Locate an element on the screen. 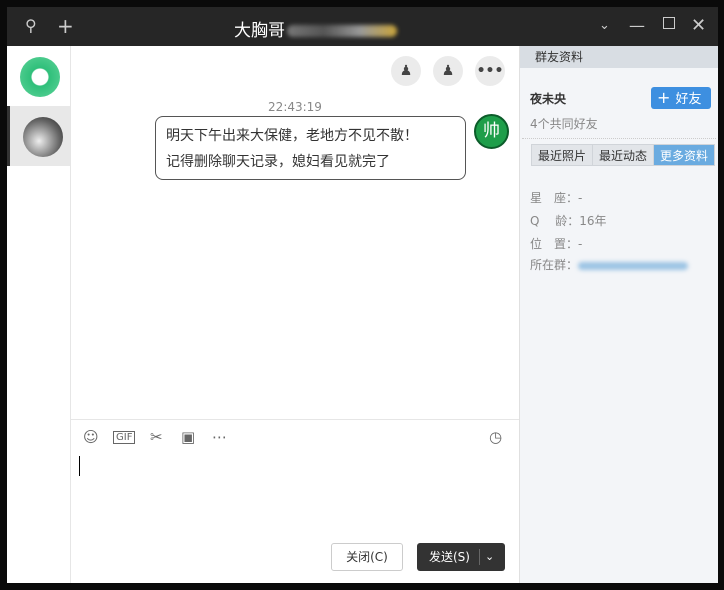 This screenshot has width=724, height=590. blurred-group is located at coordinates (633, 265).